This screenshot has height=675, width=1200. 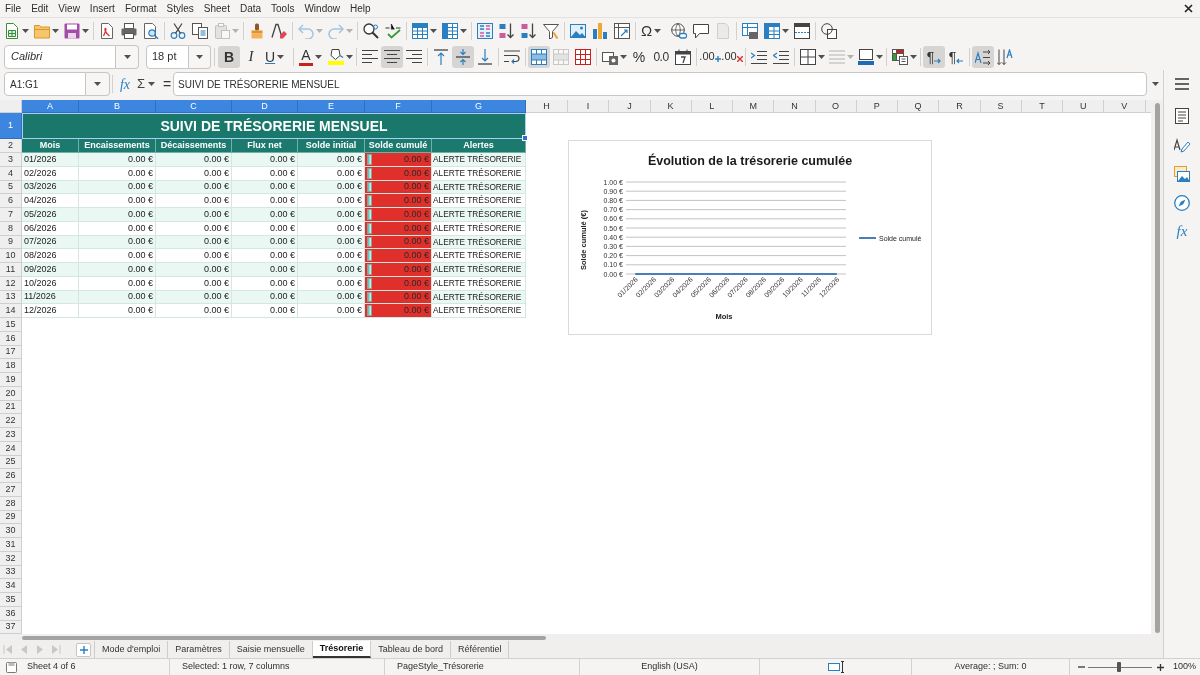 I want to click on special-character-button: Ω, so click(x=653, y=30).